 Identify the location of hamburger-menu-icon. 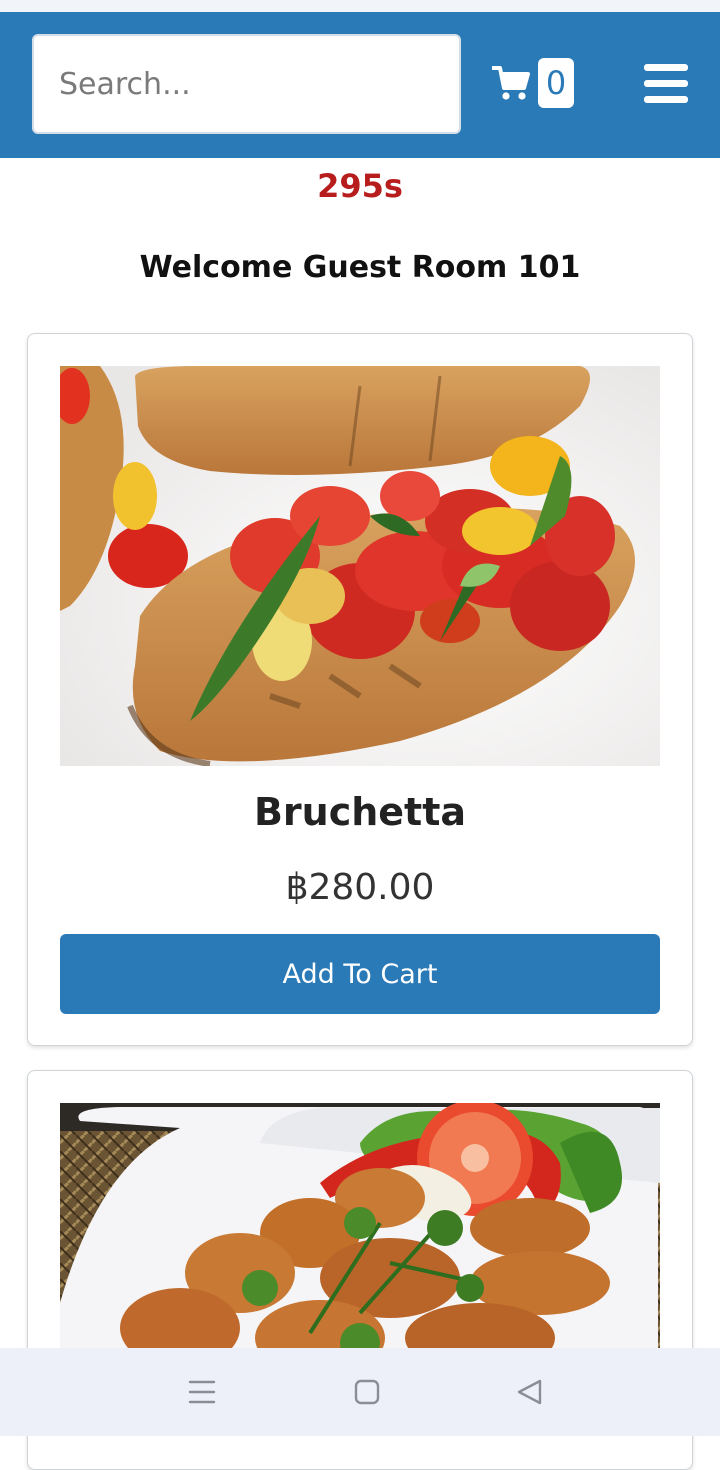
(667, 84).